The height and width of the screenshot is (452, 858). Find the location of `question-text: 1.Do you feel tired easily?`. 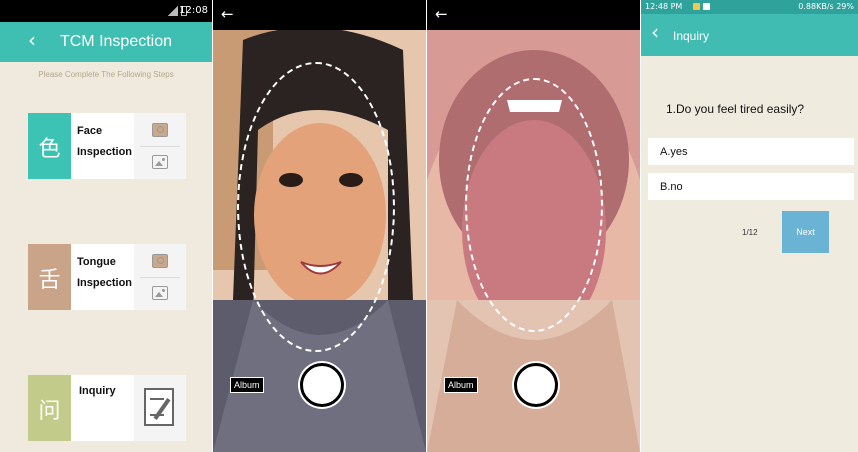

question-text: 1.Do you feel tired easily? is located at coordinates (735, 109).